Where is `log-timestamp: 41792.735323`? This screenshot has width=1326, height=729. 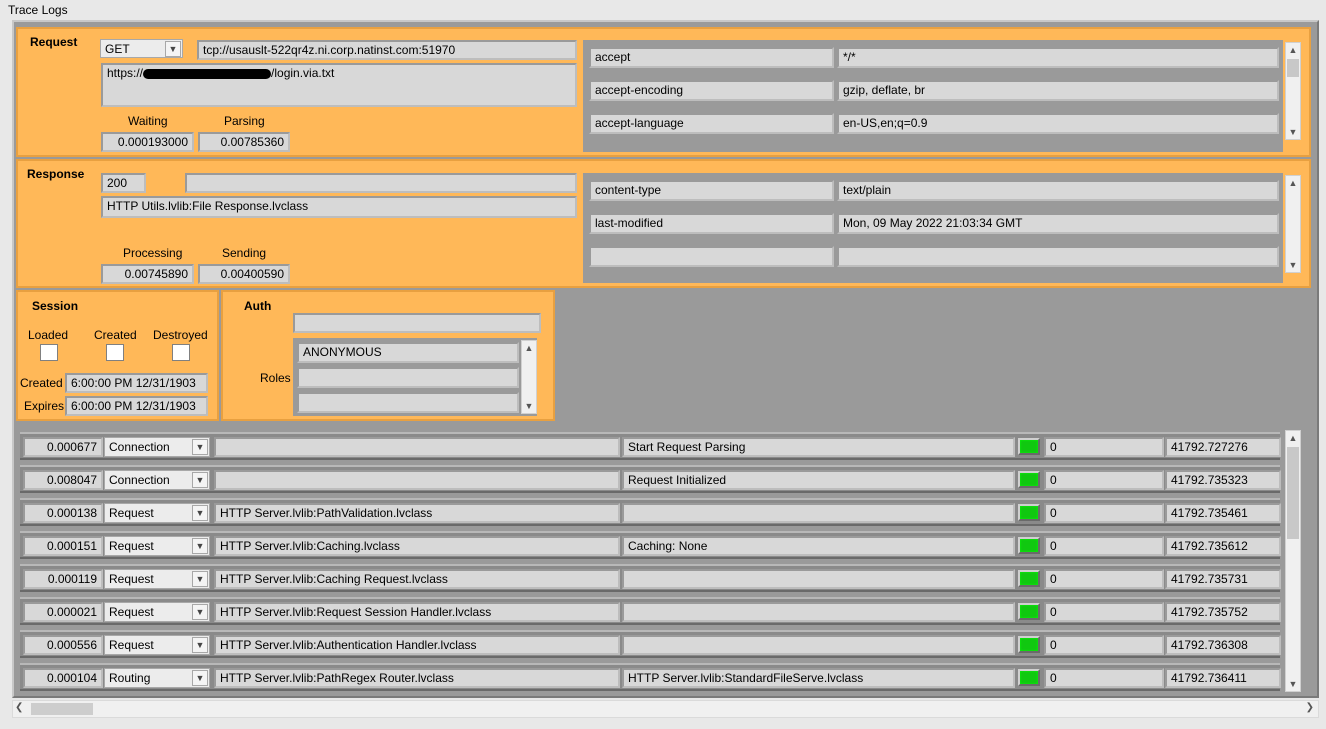 log-timestamp: 41792.735323 is located at coordinates (1223, 480).